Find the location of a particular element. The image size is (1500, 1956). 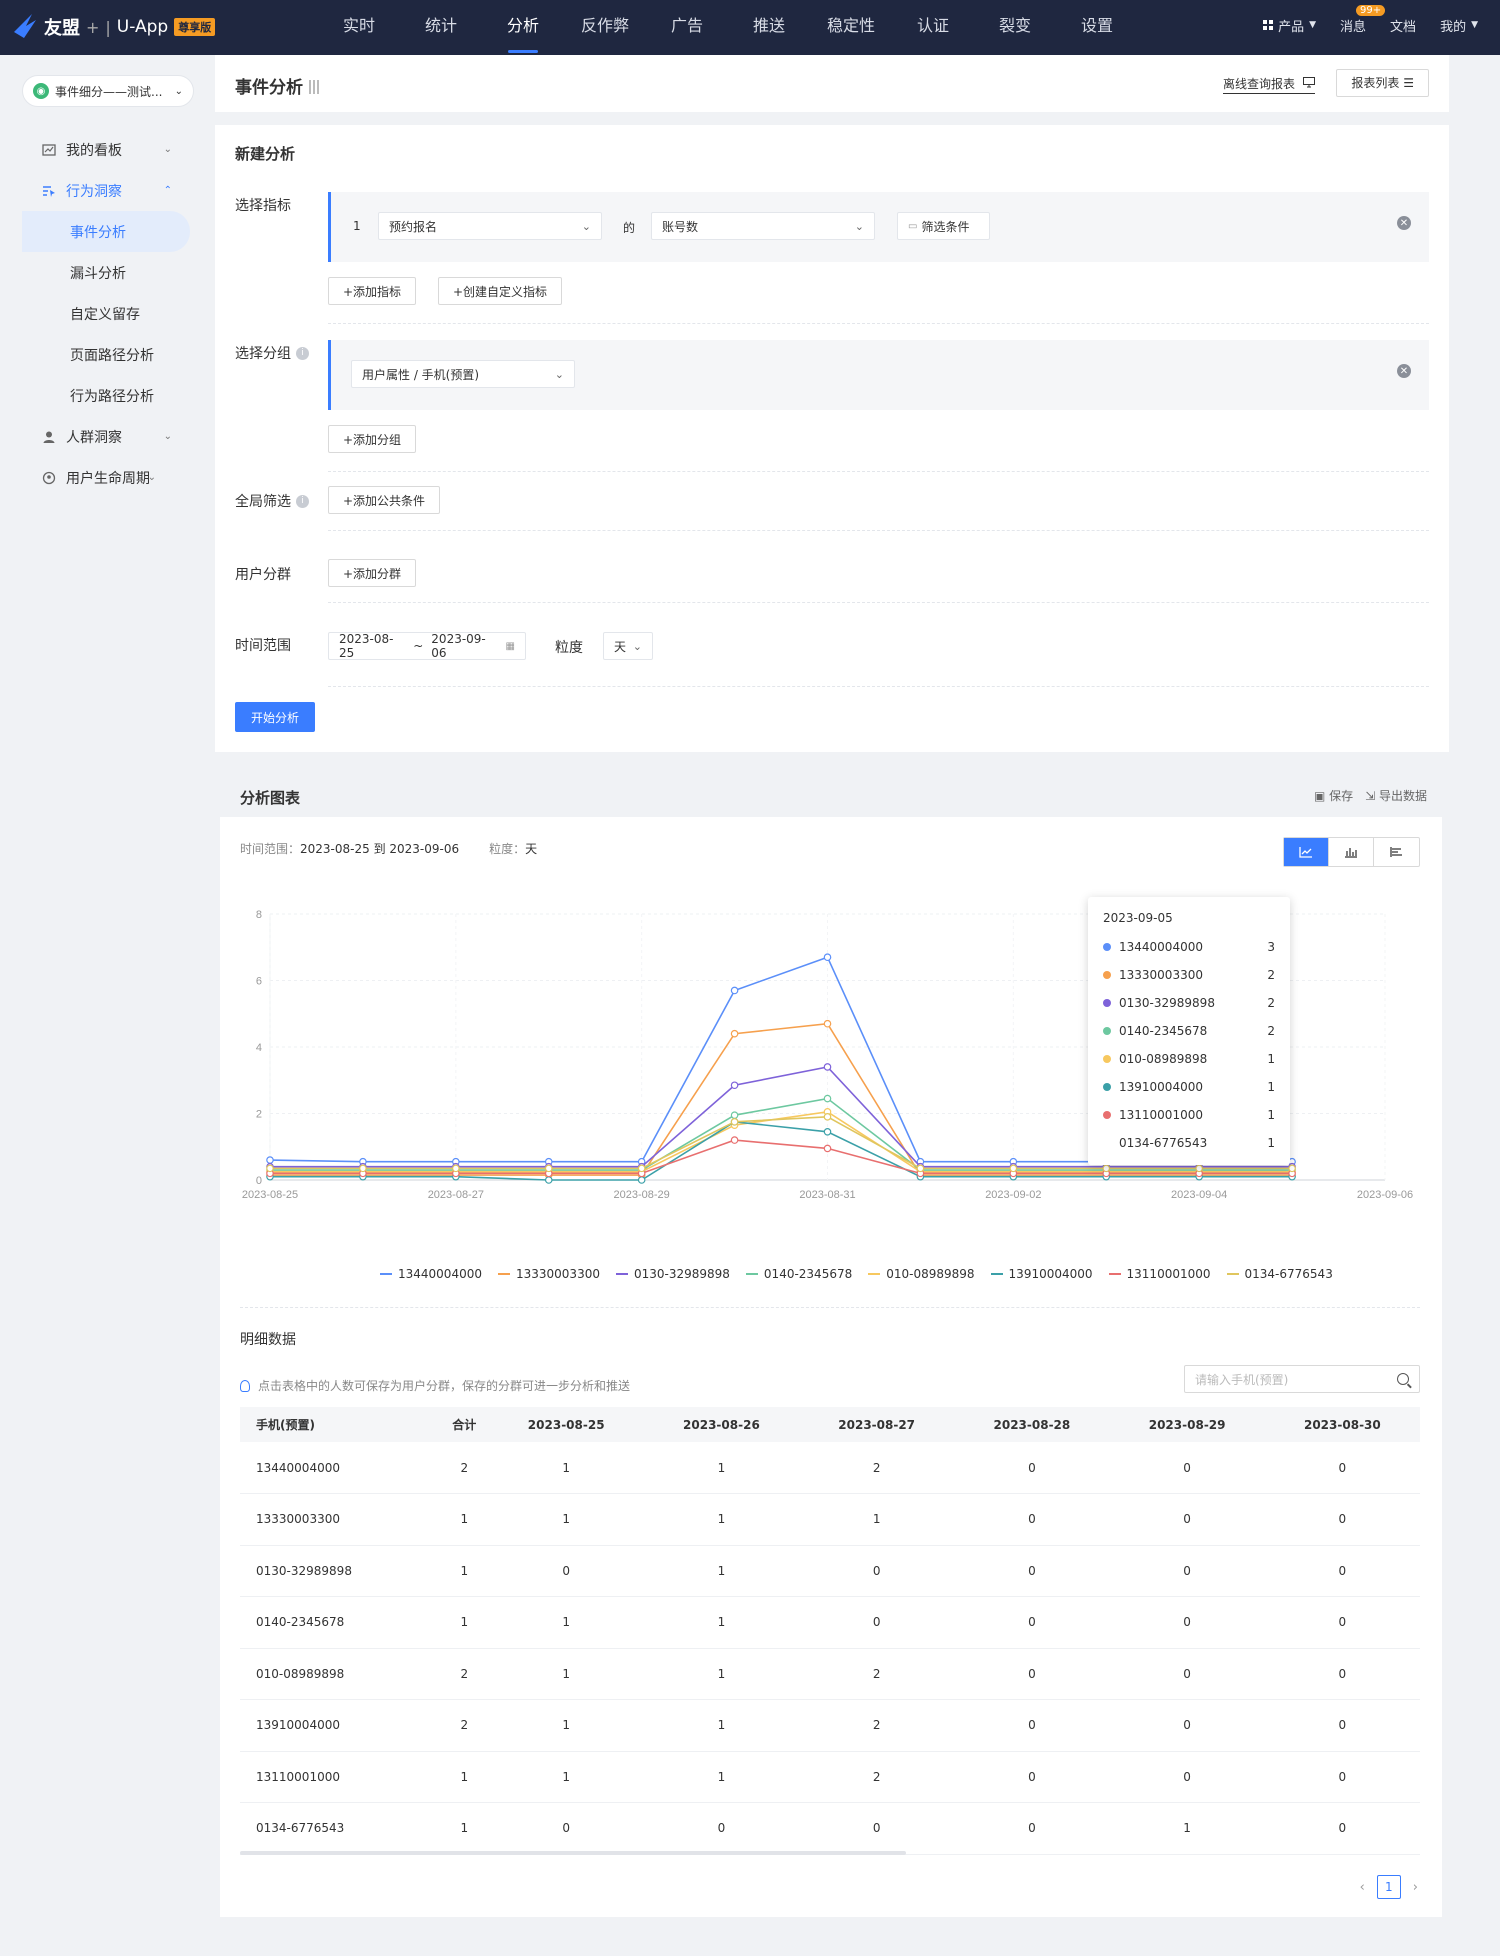

menu-item-stability: 稳定性 is located at coordinates (851, 27).